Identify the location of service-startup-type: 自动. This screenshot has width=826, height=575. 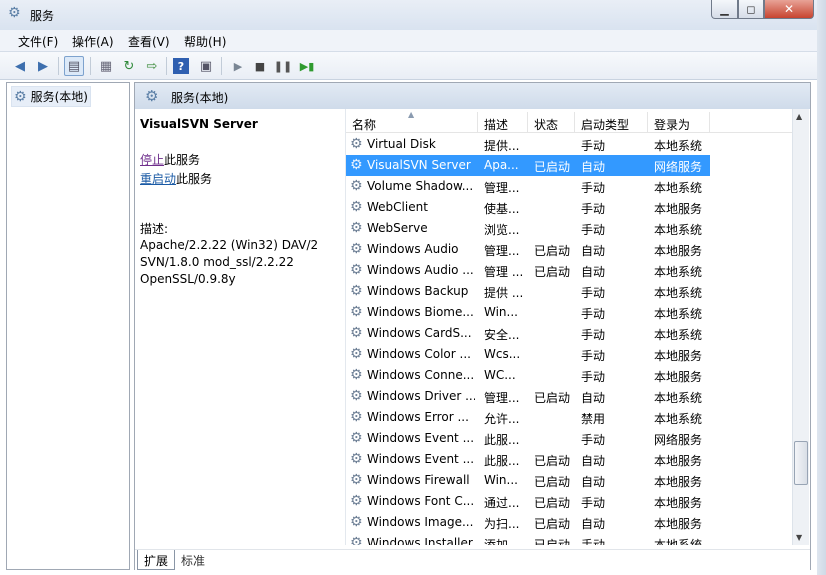
(593, 461).